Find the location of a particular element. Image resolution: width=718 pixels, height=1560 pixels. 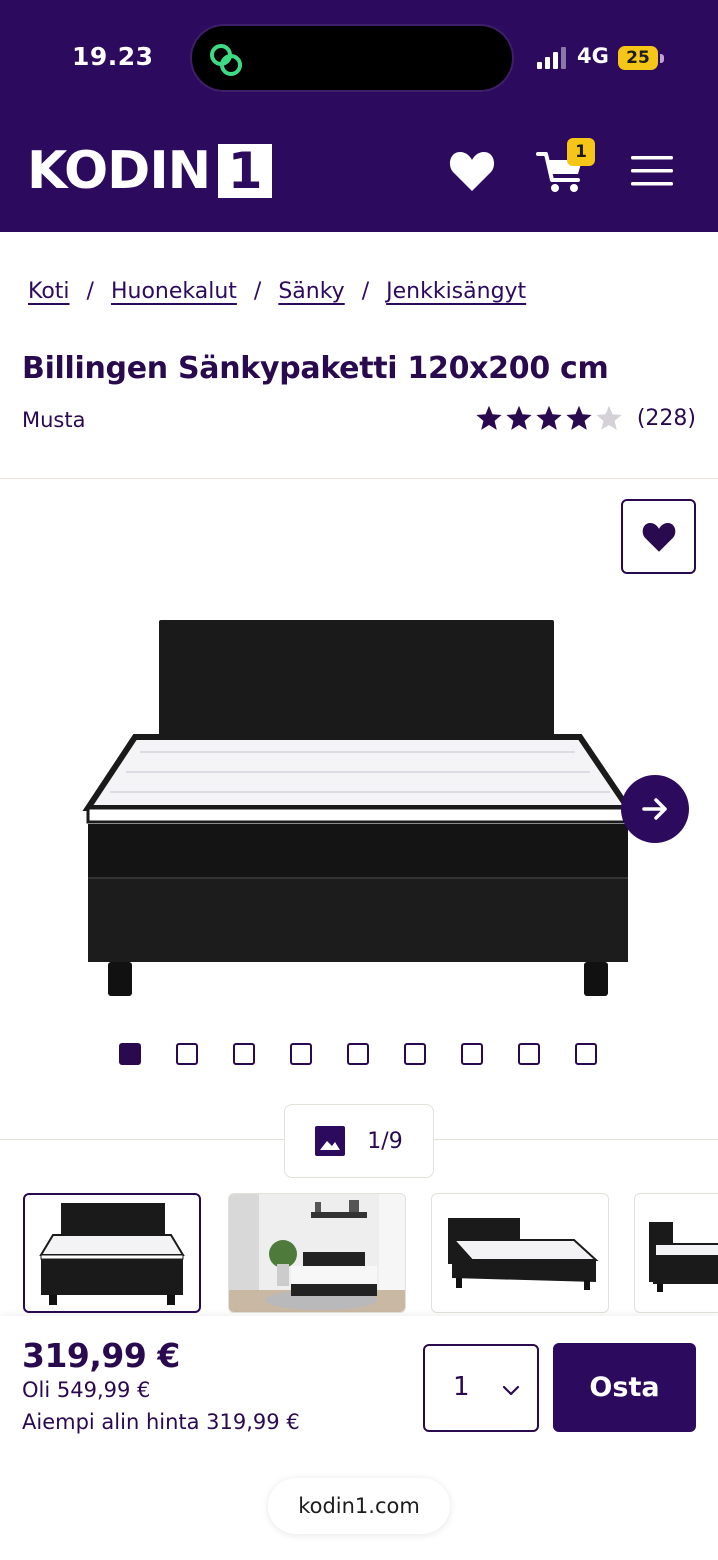

arrow-right-icon is located at coordinates (654, 809).